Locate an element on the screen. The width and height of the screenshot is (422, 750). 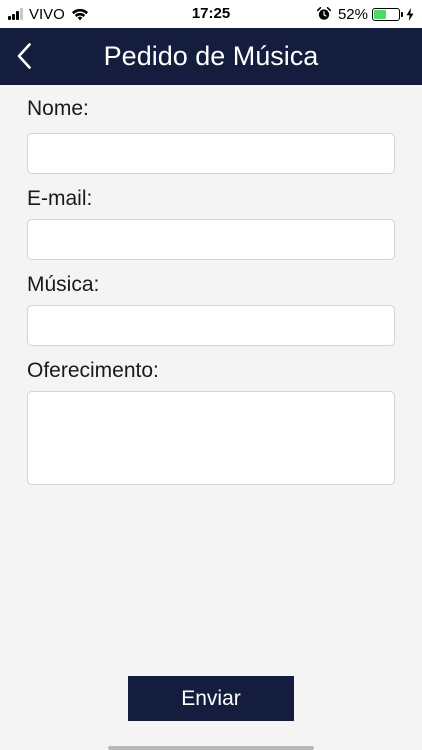
page-title: Pedido de Música is located at coordinates (211, 56).